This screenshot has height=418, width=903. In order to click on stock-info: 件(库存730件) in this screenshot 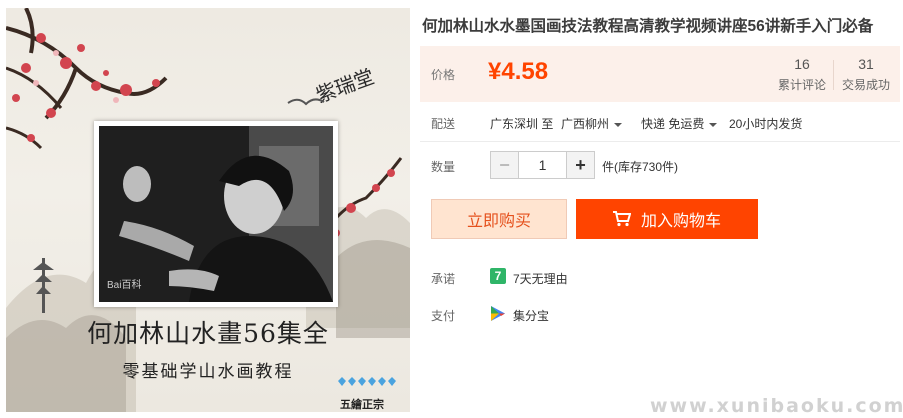, I will do `click(640, 167)`.